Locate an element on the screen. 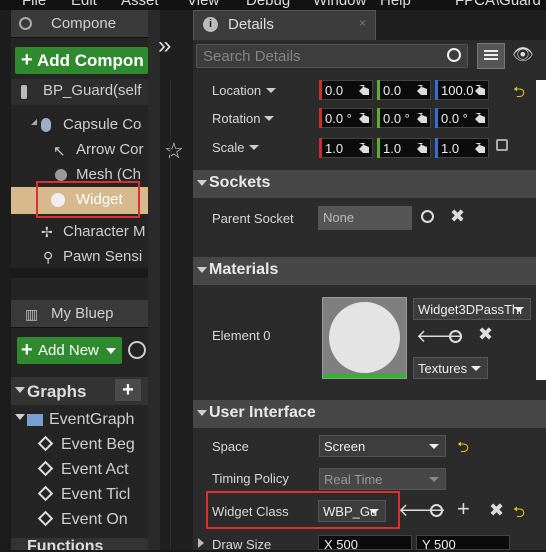  material-picker: Widget3DPassThr is located at coordinates (472, 309).